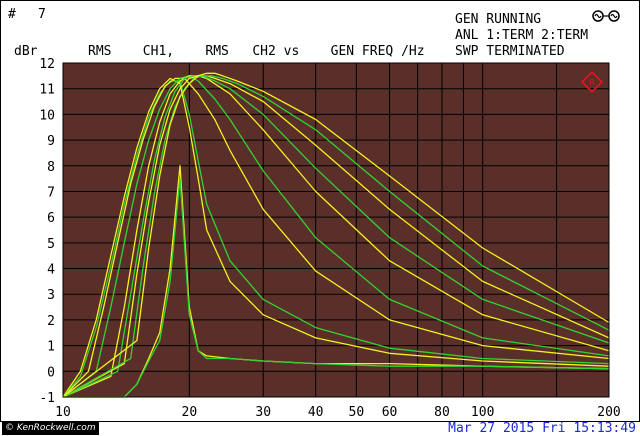  Describe the element at coordinates (190, 412) in the screenshot. I see `x-tick-label: 20` at that location.